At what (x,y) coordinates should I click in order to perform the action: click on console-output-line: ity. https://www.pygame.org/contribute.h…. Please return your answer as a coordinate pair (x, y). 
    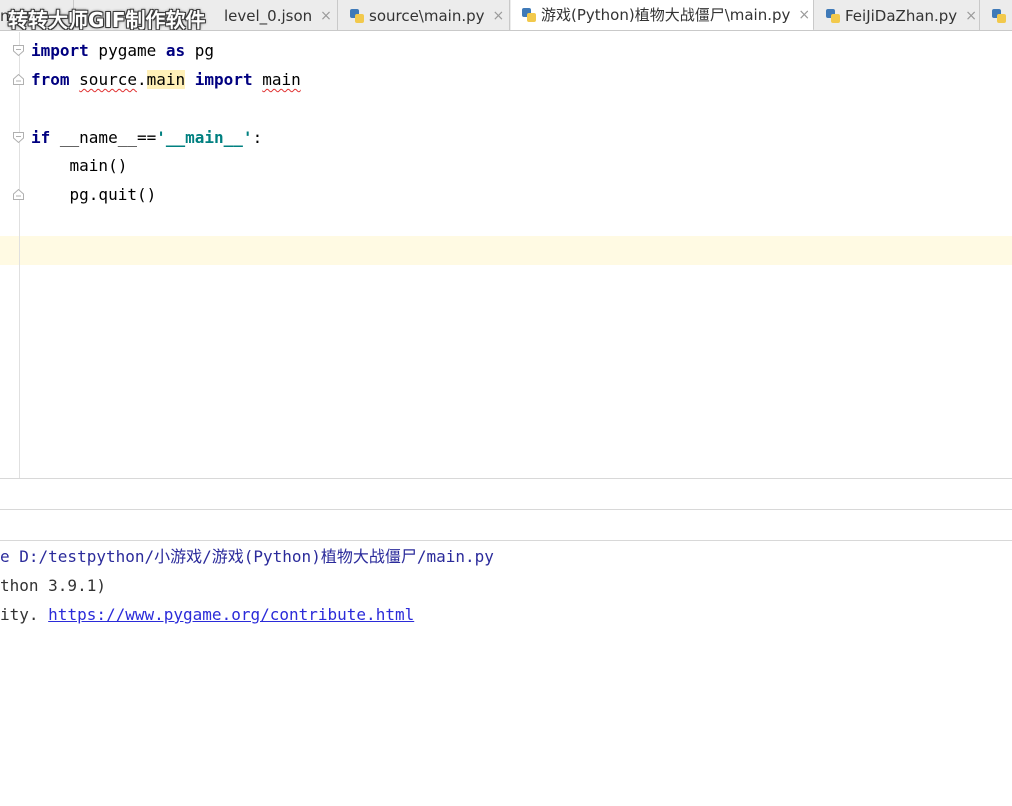
    Looking at the image, I should click on (207, 614).